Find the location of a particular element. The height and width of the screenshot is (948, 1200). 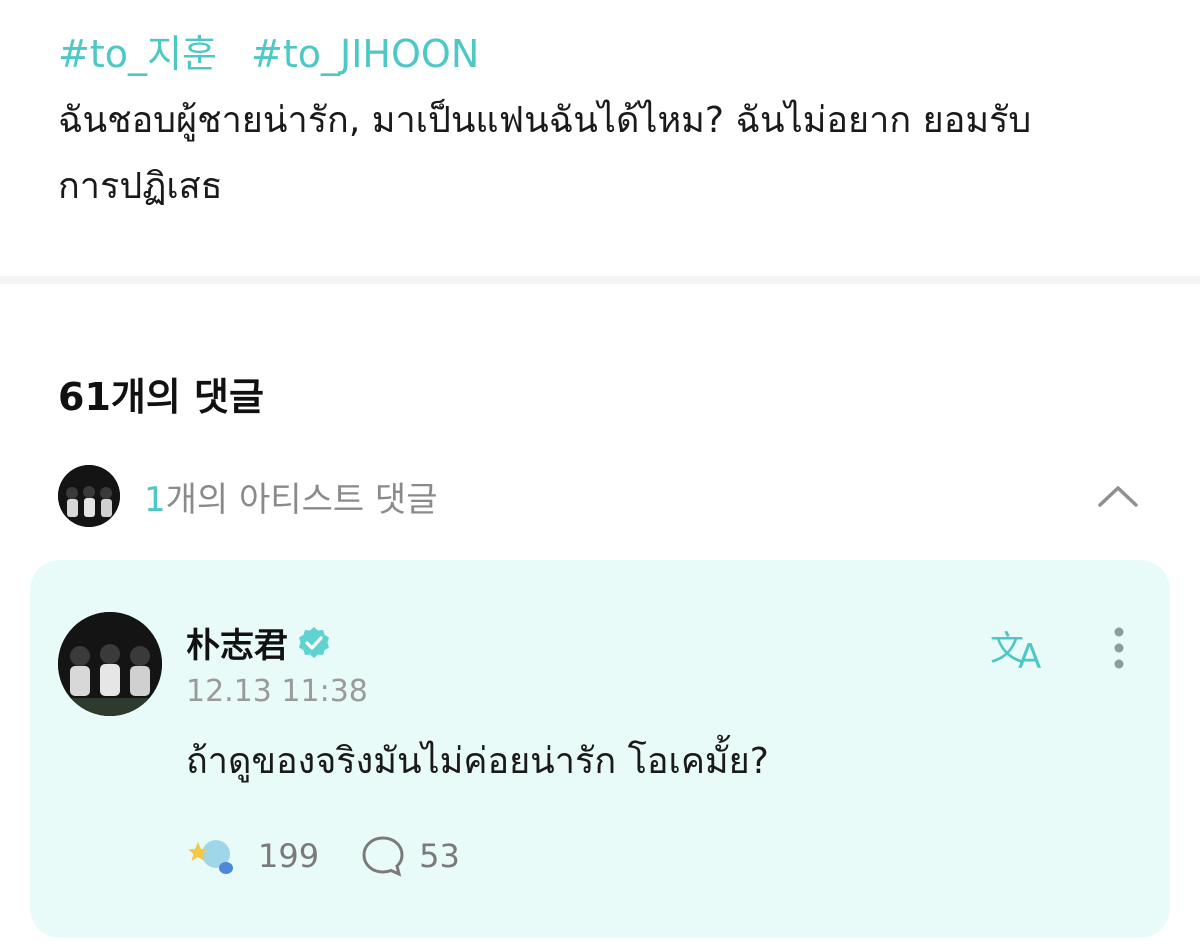

hashtag-list: #to_지훈 #to_JIHOON is located at coordinates (608, 54).